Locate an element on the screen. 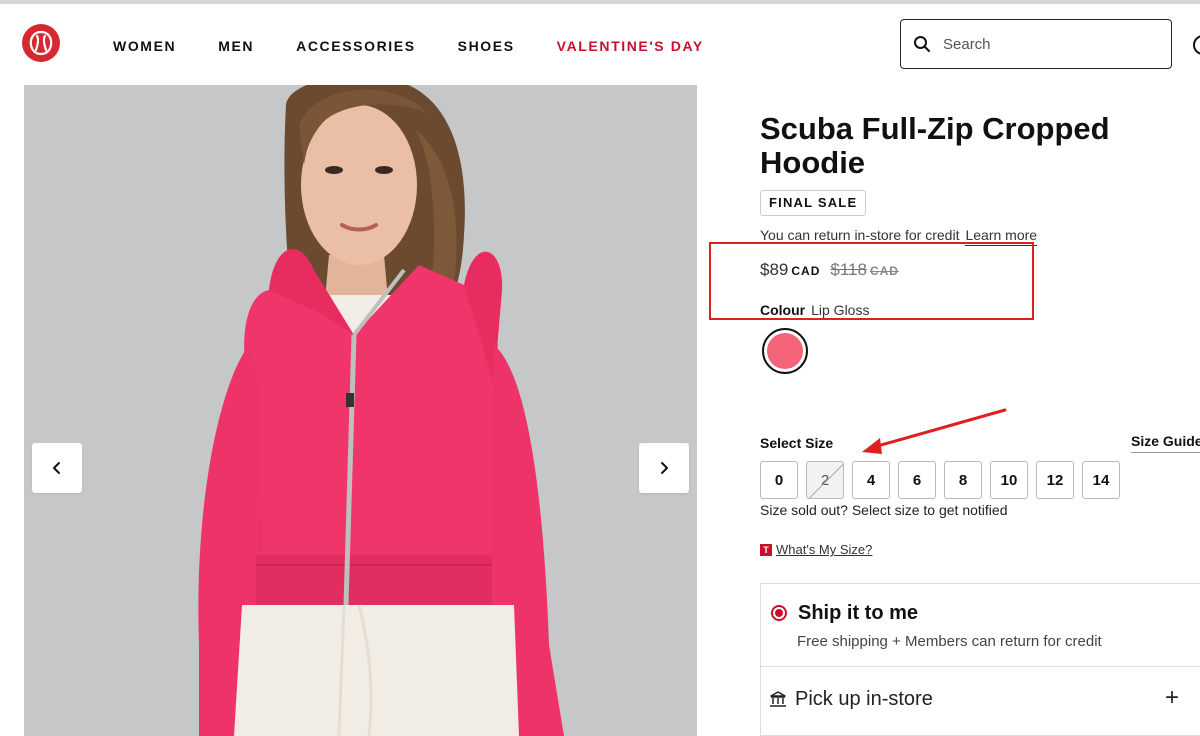 The height and width of the screenshot is (736, 1200). annotation-arrow-icon is located at coordinates (934, 431).